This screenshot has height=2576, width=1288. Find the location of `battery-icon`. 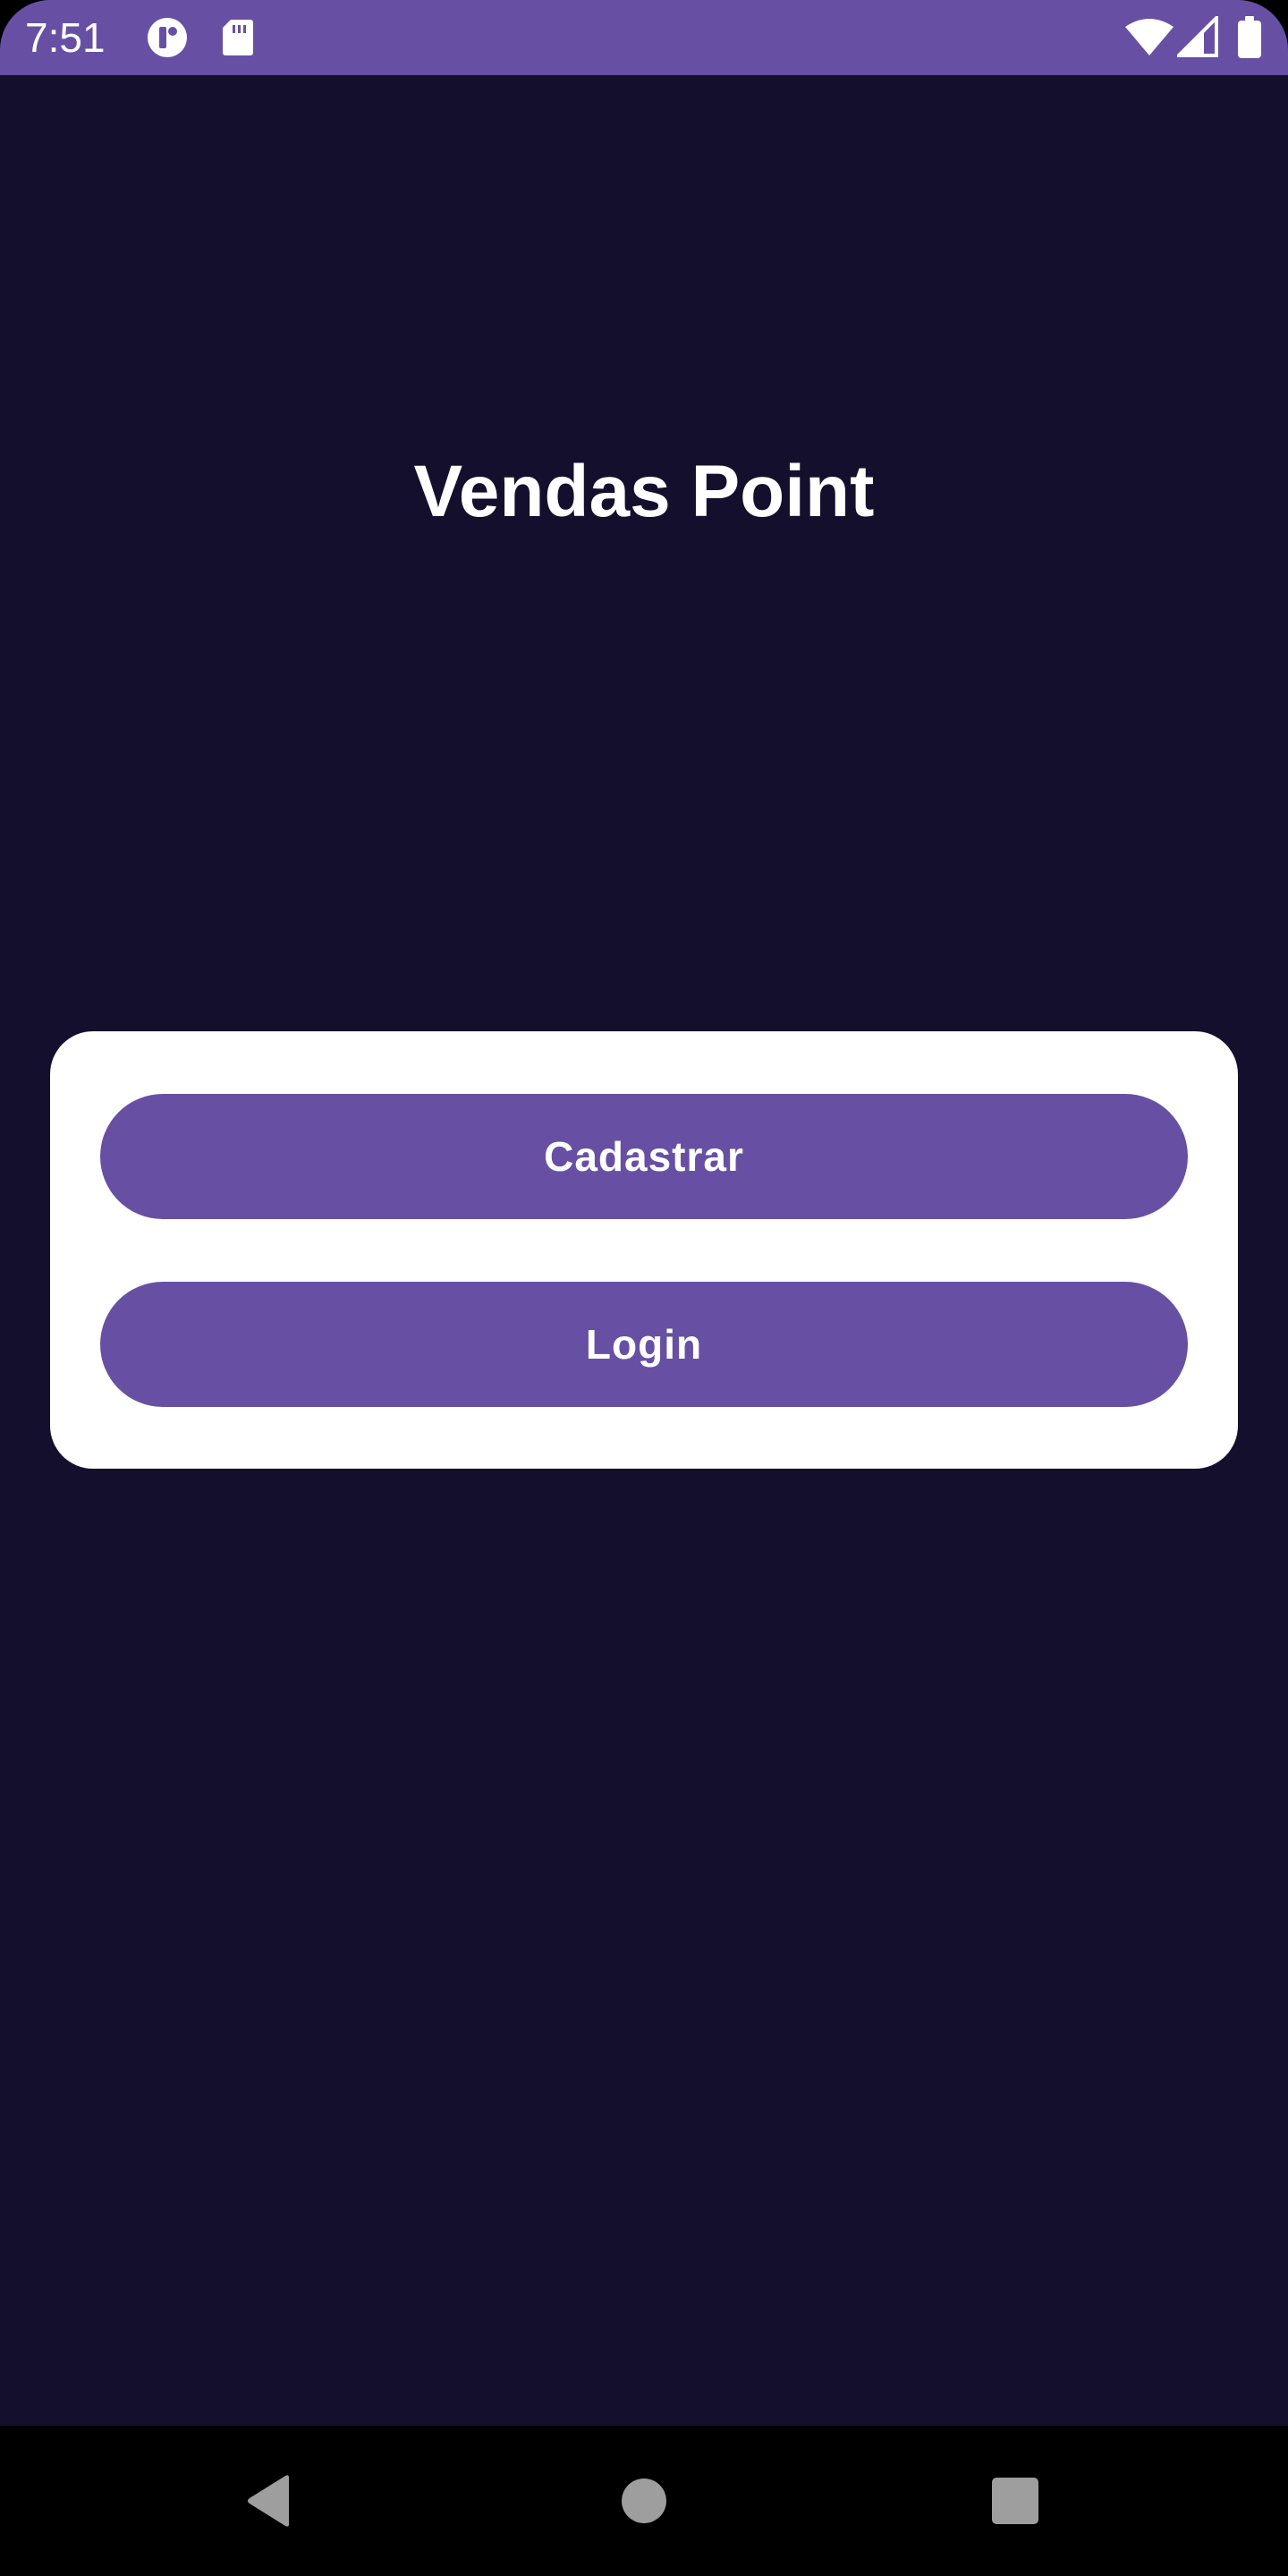

battery-icon is located at coordinates (1249, 37).